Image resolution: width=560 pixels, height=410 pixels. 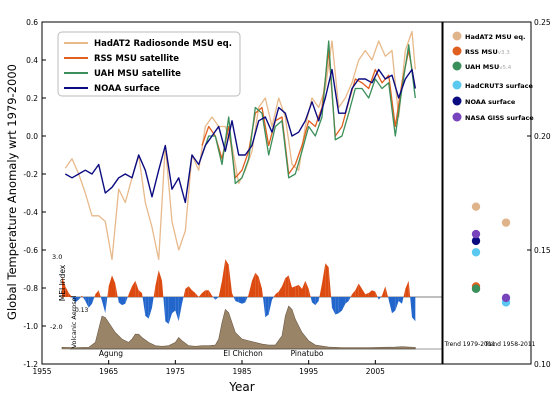 I want to click on volcanic-tick: 0.13, so click(x=82, y=310).